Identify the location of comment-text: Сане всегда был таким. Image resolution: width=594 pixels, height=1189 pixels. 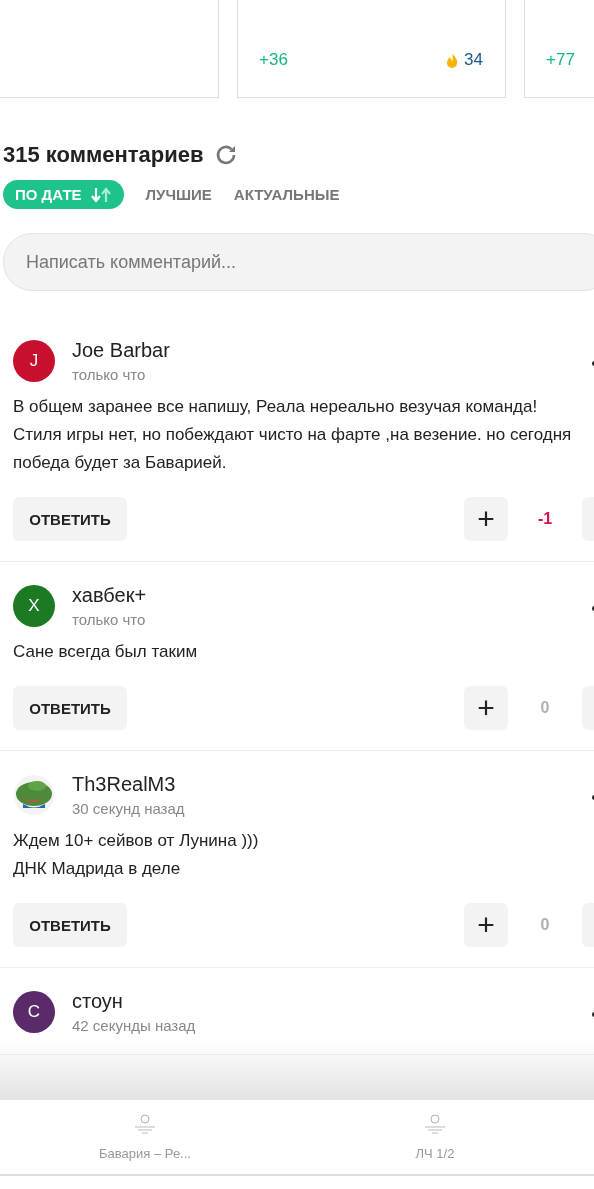
(106, 652).